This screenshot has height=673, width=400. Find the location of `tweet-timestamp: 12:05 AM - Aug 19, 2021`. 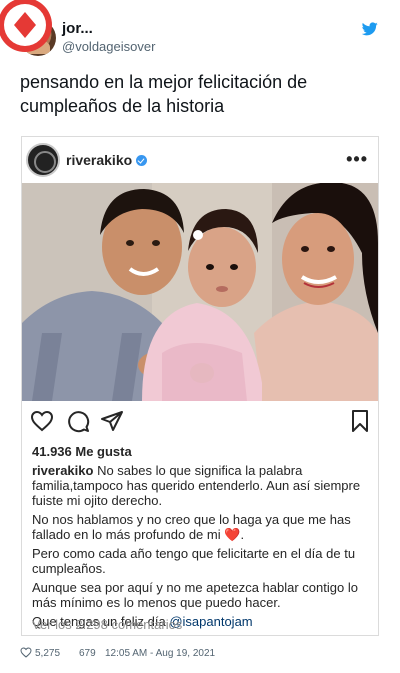

tweet-timestamp: 12:05 AM - Aug 19, 2021 is located at coordinates (160, 653).